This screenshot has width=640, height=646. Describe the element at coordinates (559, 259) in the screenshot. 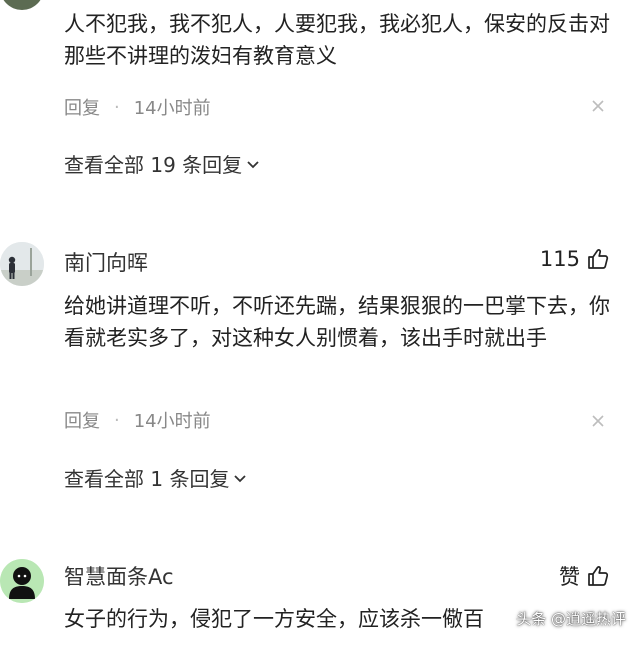

I see `like-count: 115` at that location.